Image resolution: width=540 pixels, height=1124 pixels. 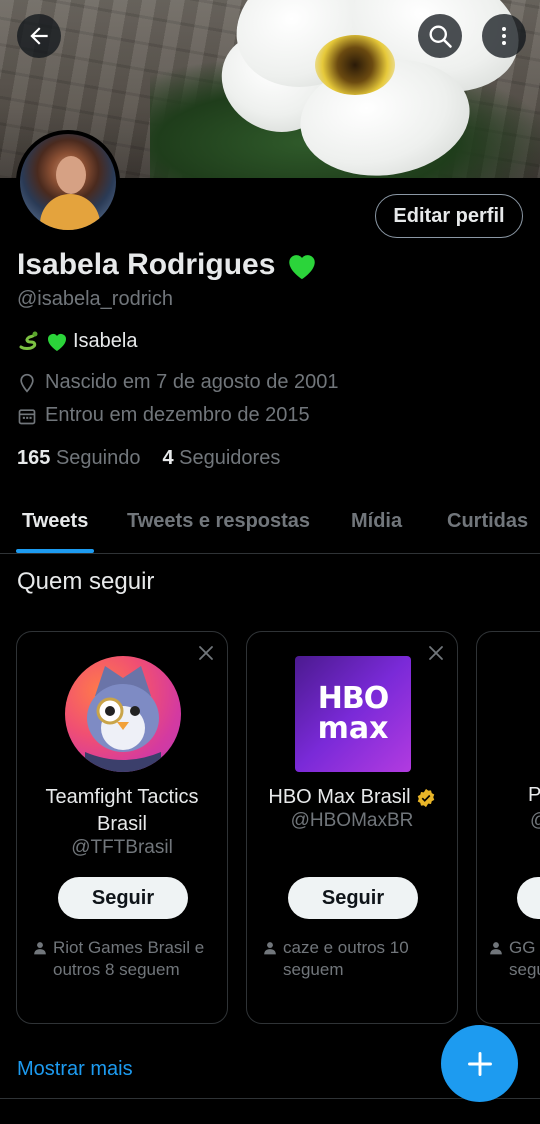 I want to click on followers-link: 4 Seguidores, so click(x=221, y=458).